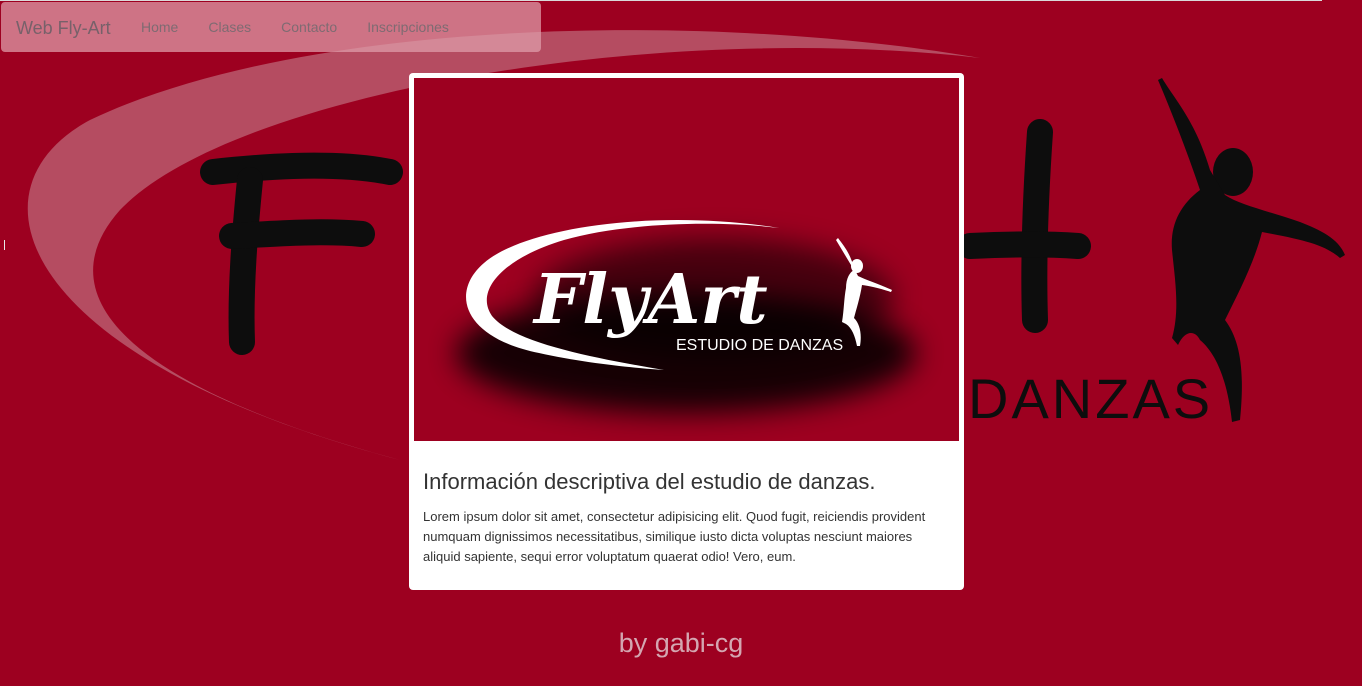  Describe the element at coordinates (759, 345) in the screenshot. I see `card-logo-subtitle: ESTUDIO DE DANZAS` at that location.